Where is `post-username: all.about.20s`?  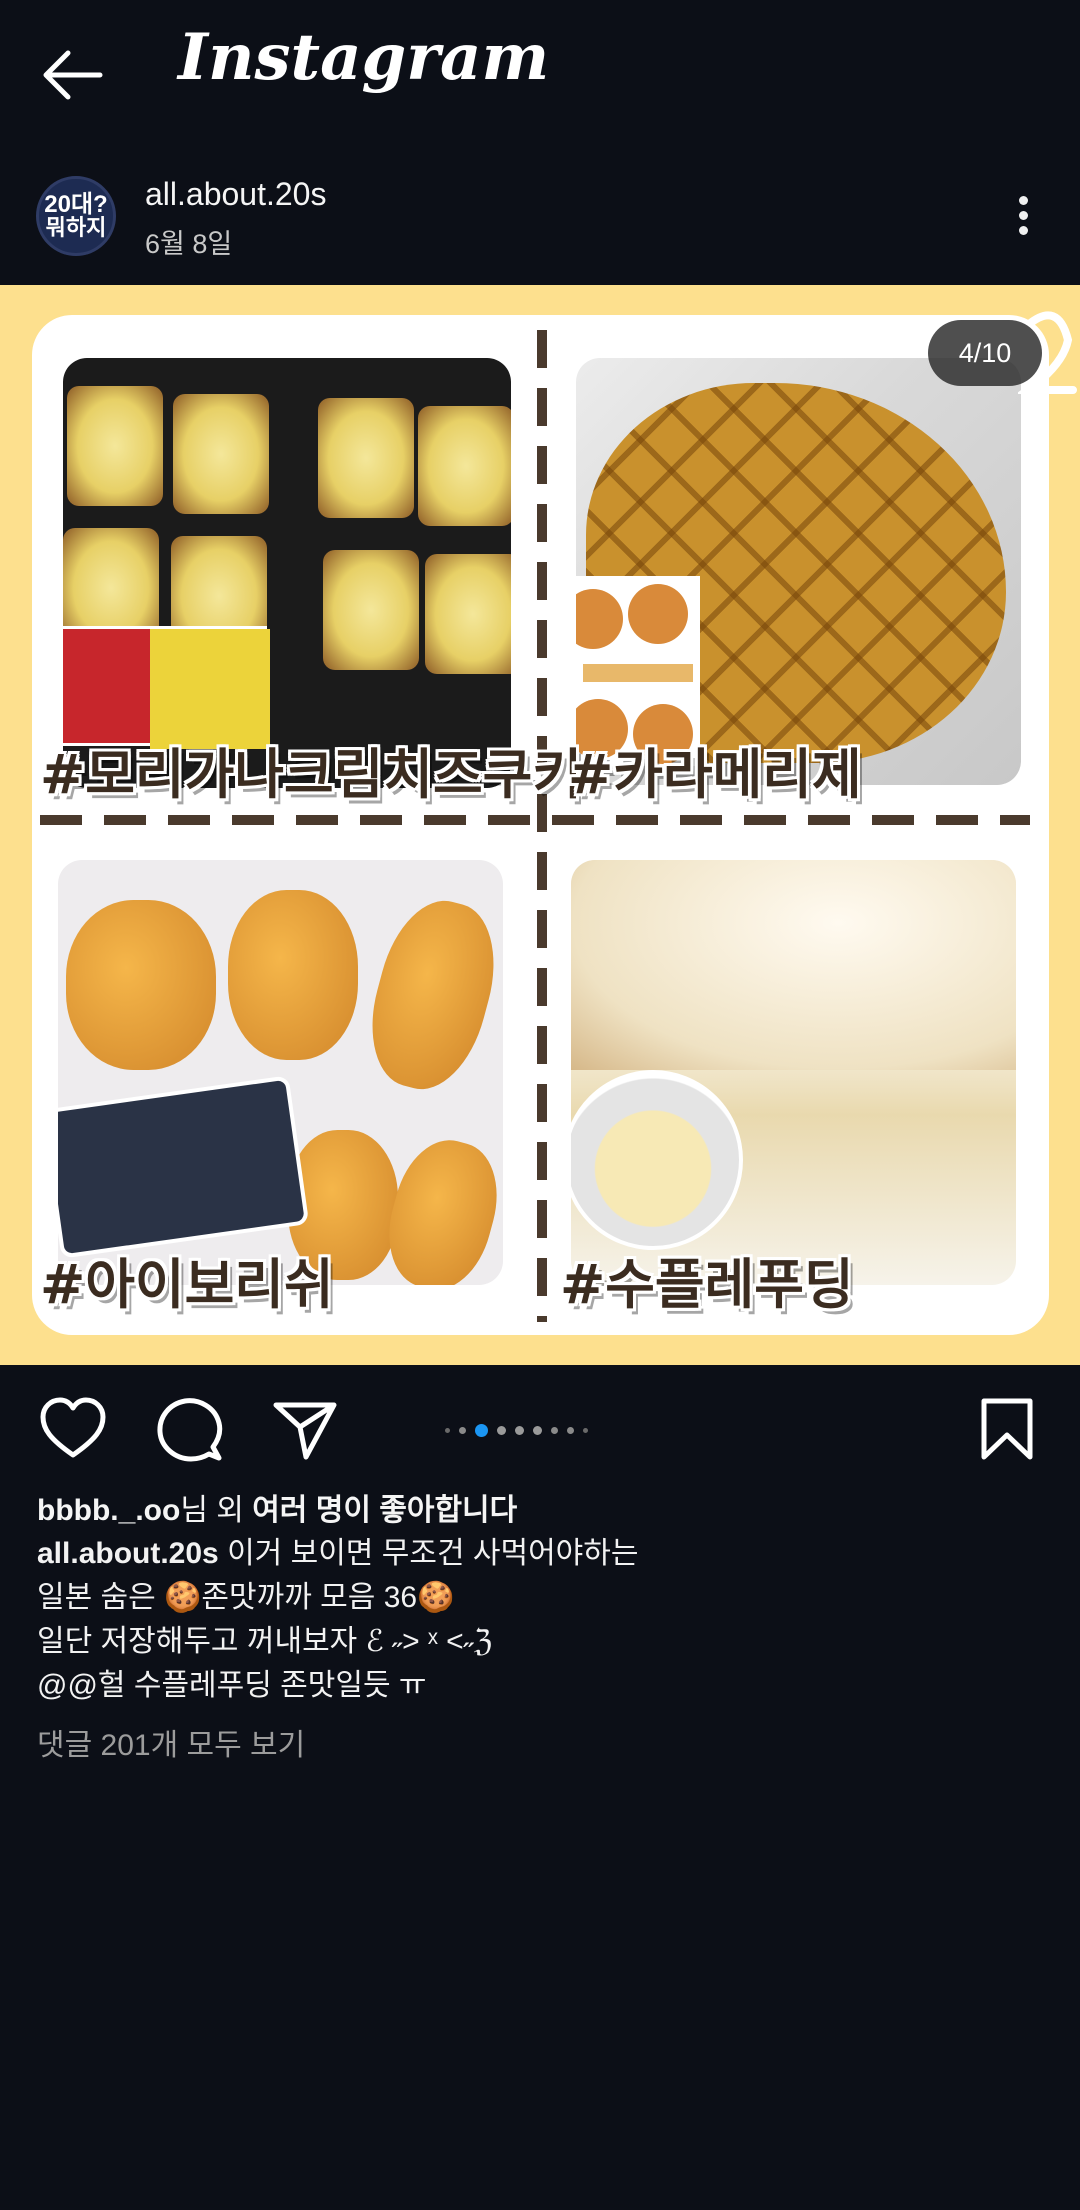
post-username: all.about.20s is located at coordinates (235, 194).